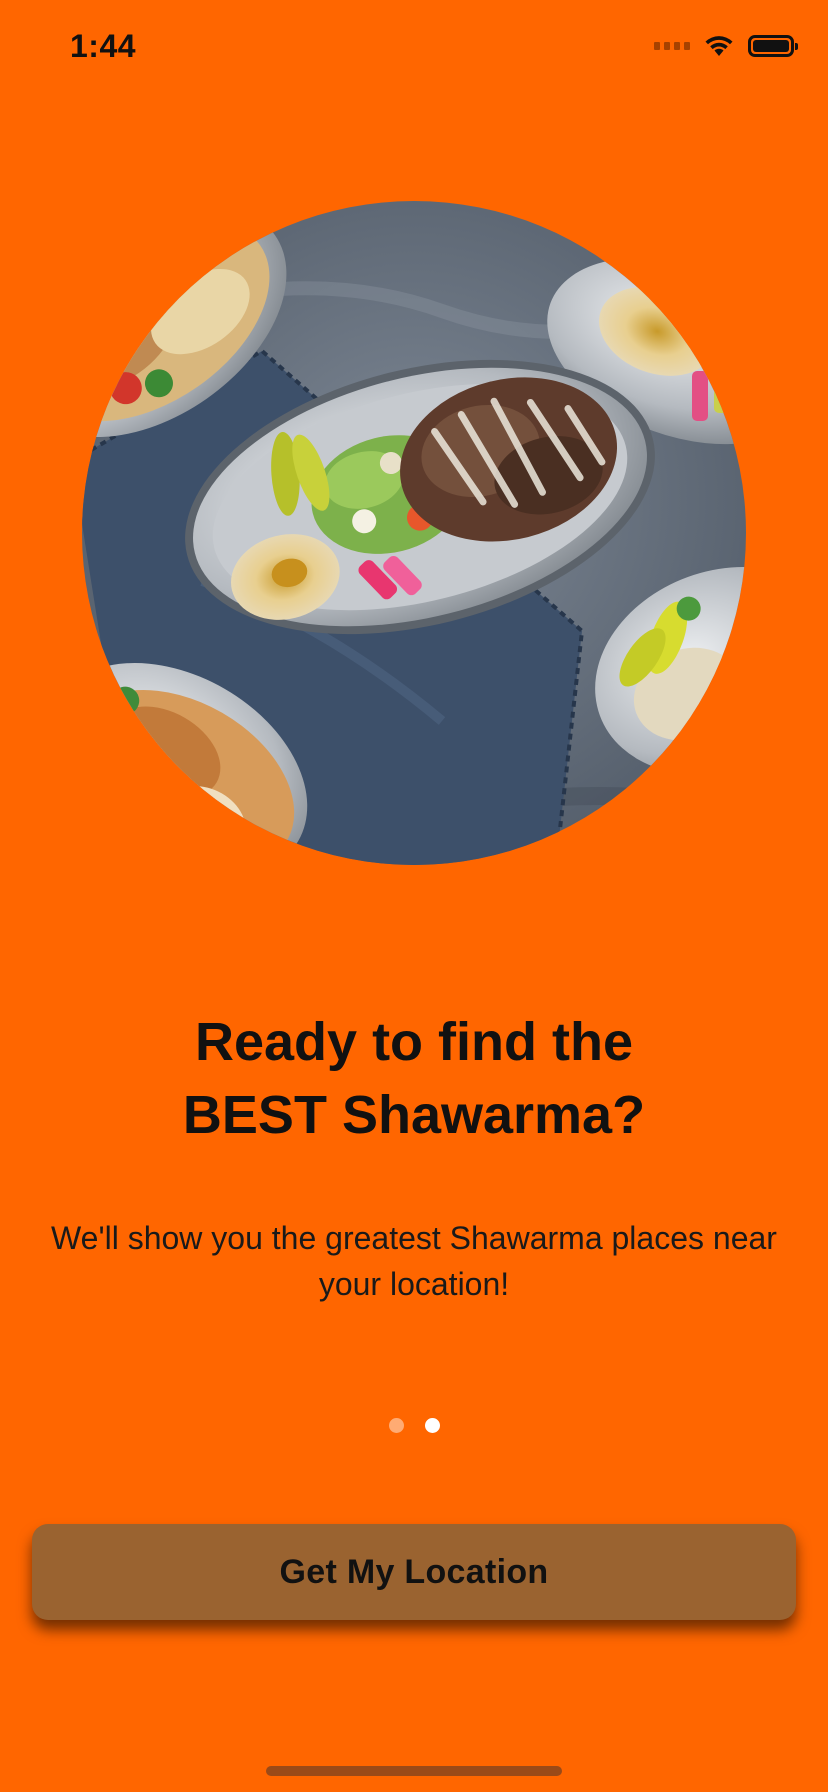 Image resolution: width=828 pixels, height=1792 pixels. Describe the element at coordinates (414, 1115) in the screenshot. I see `title-line-2: BEST Shawarma?` at that location.